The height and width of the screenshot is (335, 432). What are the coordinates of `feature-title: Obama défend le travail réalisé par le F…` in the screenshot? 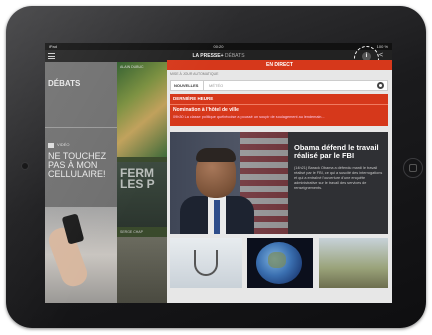 It's located at (336, 151).